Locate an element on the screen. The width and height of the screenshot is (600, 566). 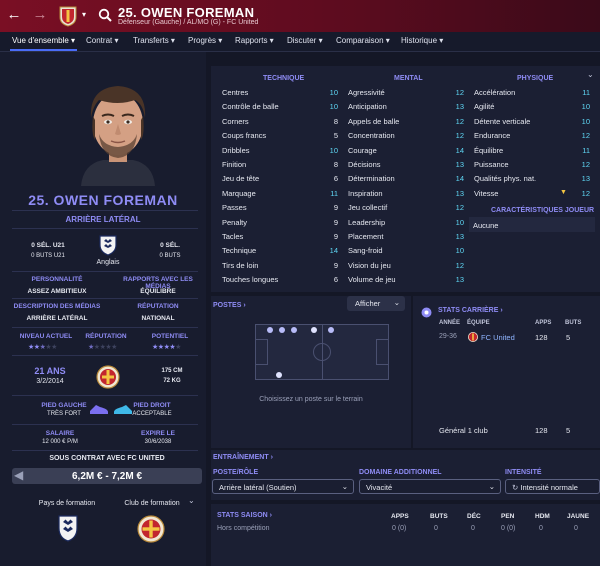
season-row-label: Hors compétition is located at coordinates (243, 528).